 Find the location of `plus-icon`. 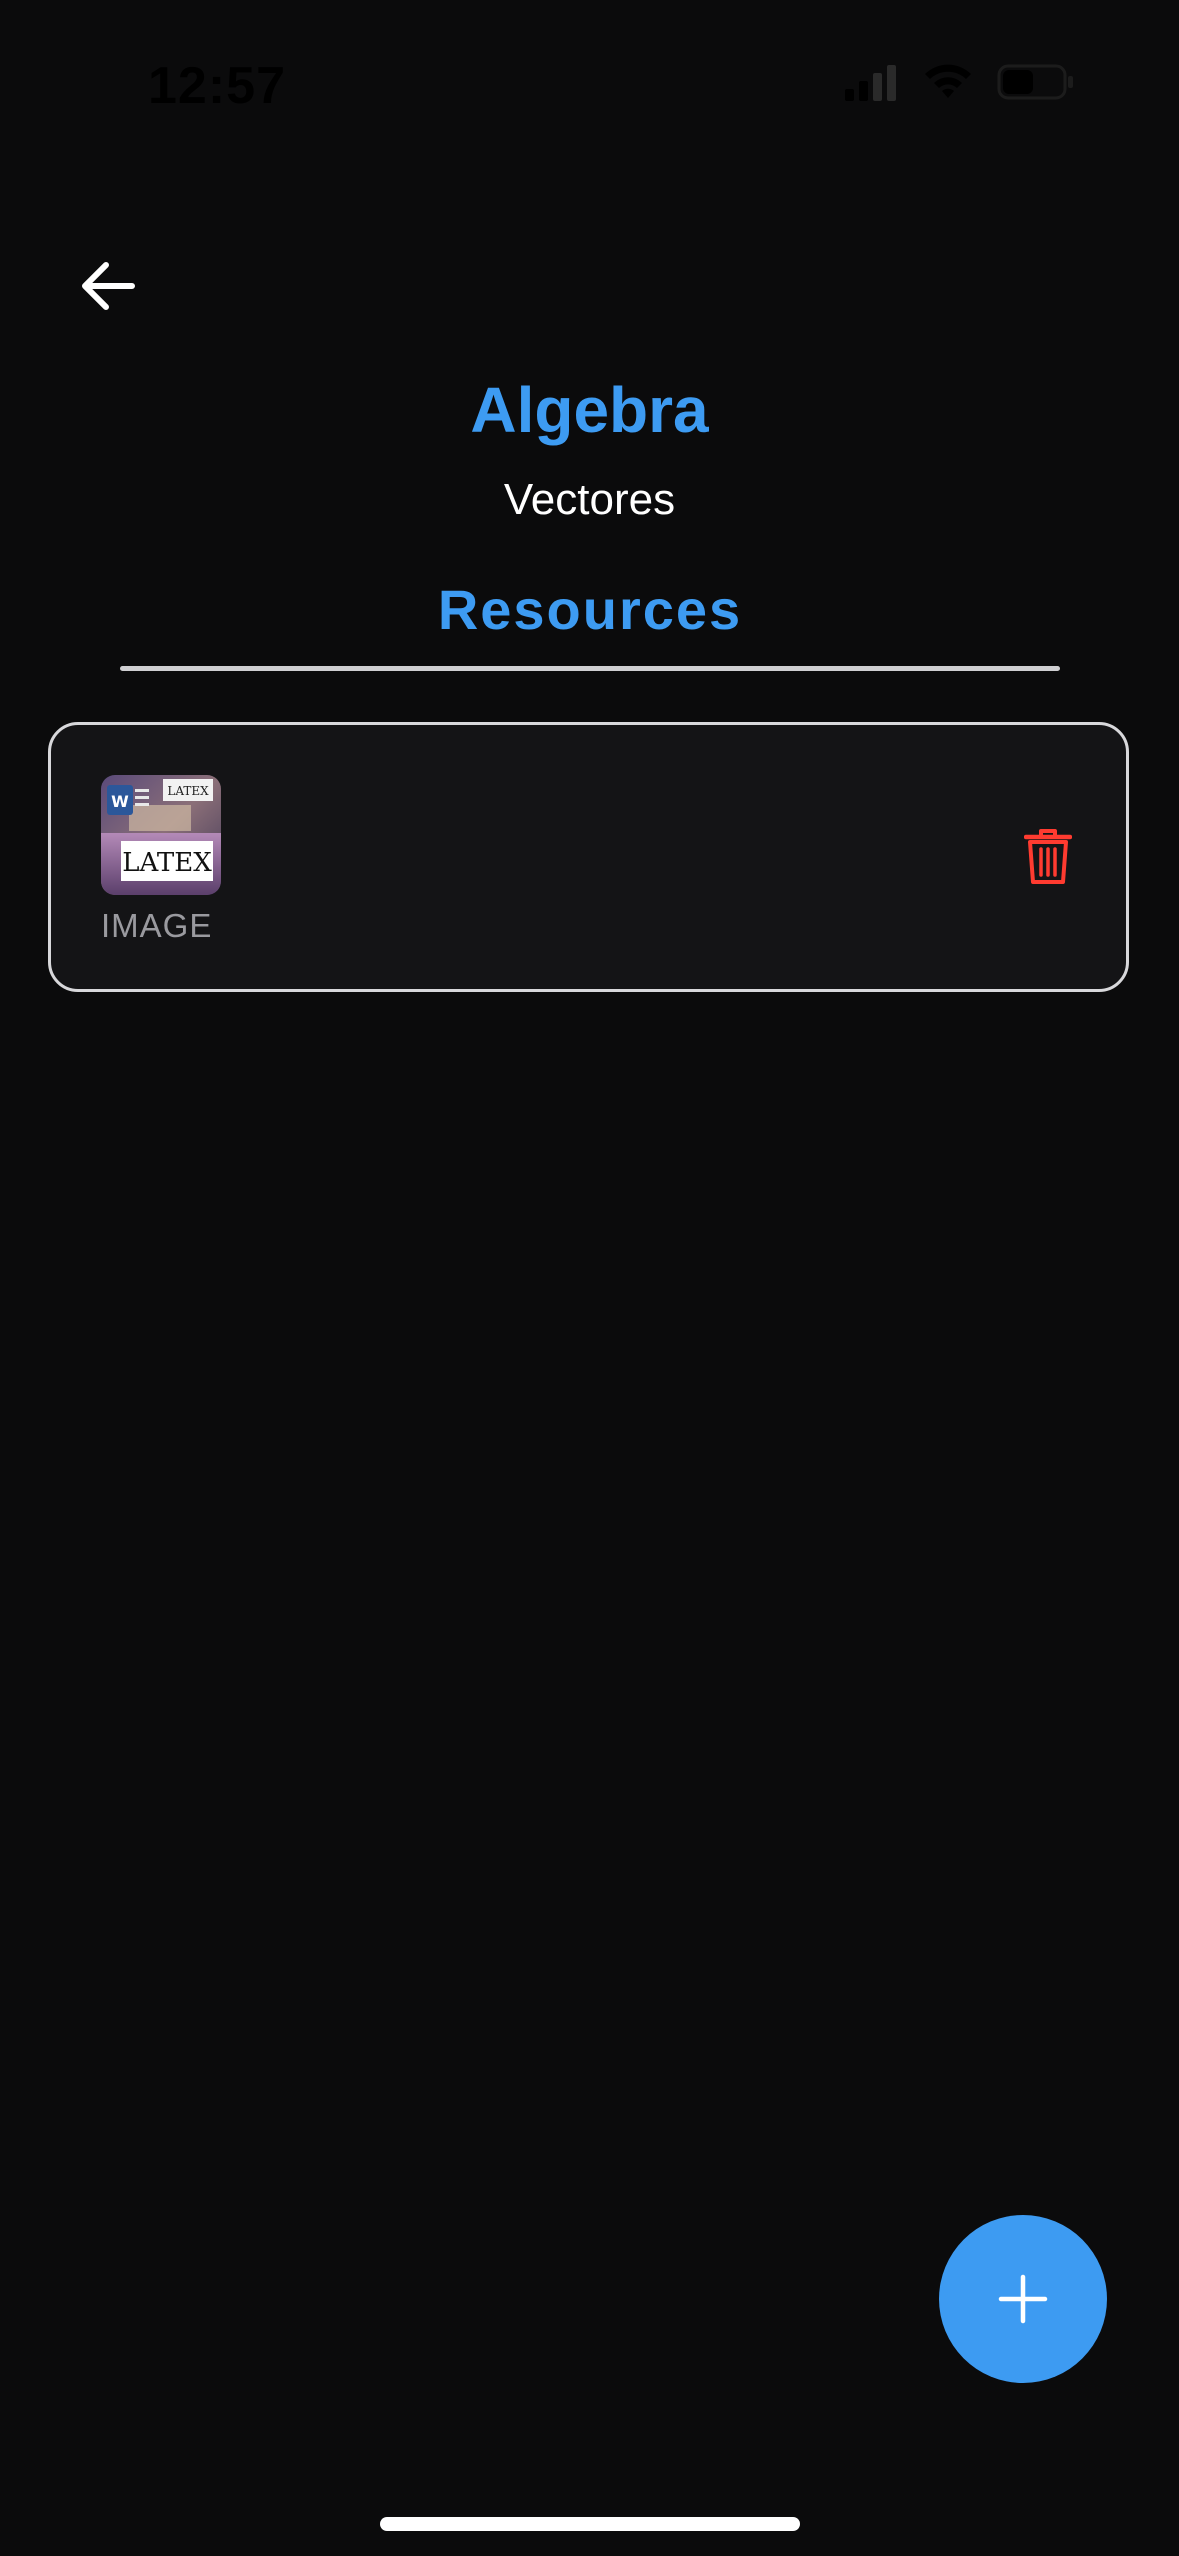

plus-icon is located at coordinates (1023, 2299).